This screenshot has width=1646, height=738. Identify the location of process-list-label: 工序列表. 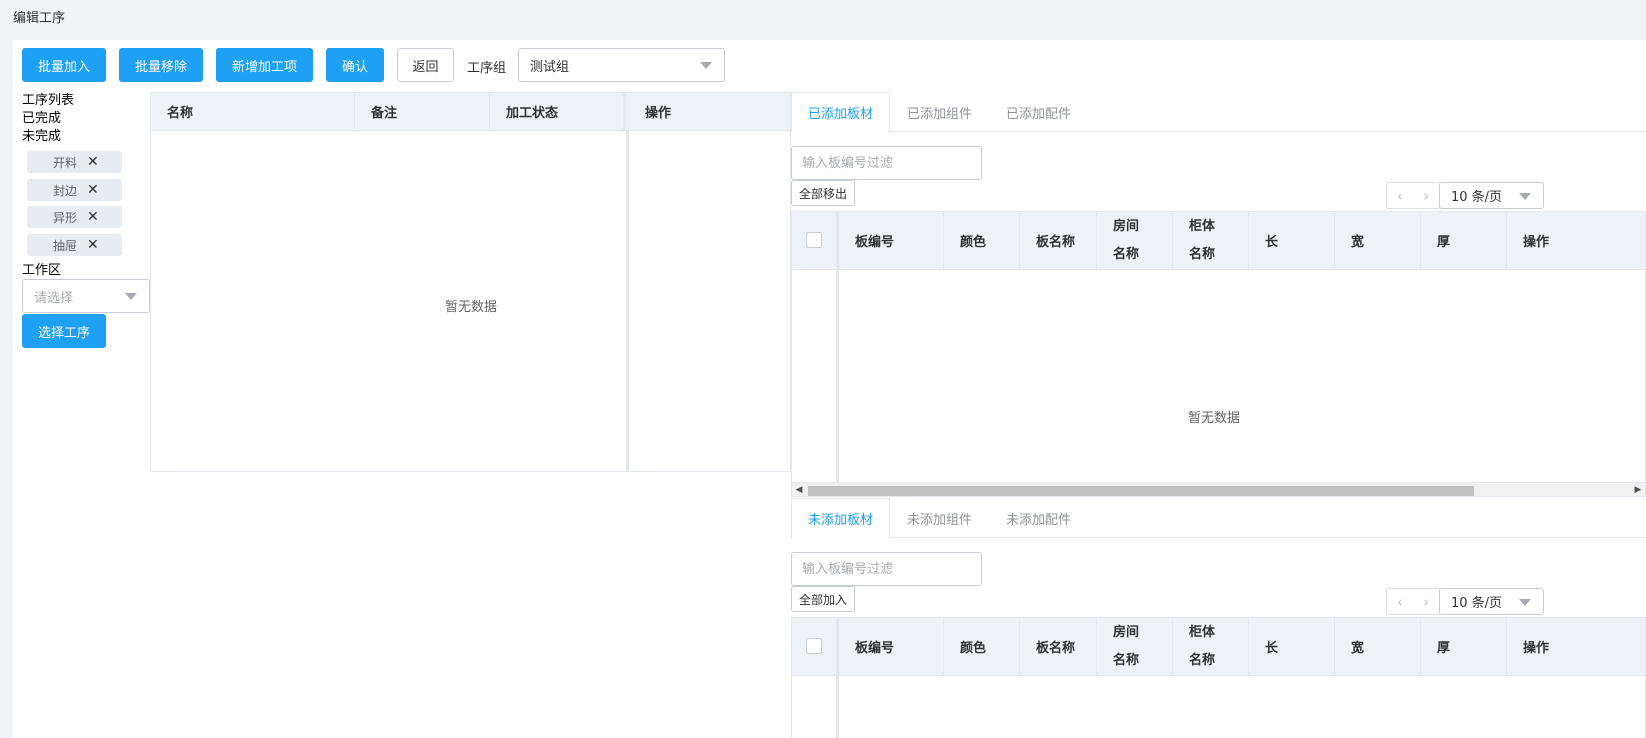
(48, 100).